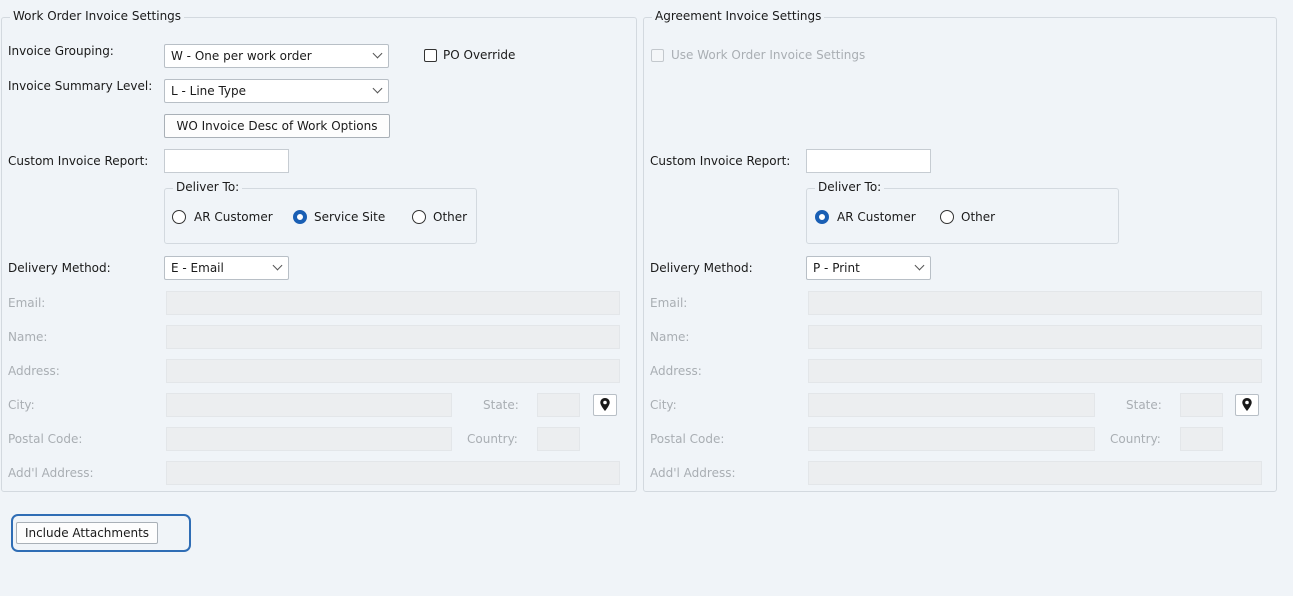 This screenshot has width=1293, height=596. Describe the element at coordinates (450, 217) in the screenshot. I see `deliver-to-other-label: Other` at that location.